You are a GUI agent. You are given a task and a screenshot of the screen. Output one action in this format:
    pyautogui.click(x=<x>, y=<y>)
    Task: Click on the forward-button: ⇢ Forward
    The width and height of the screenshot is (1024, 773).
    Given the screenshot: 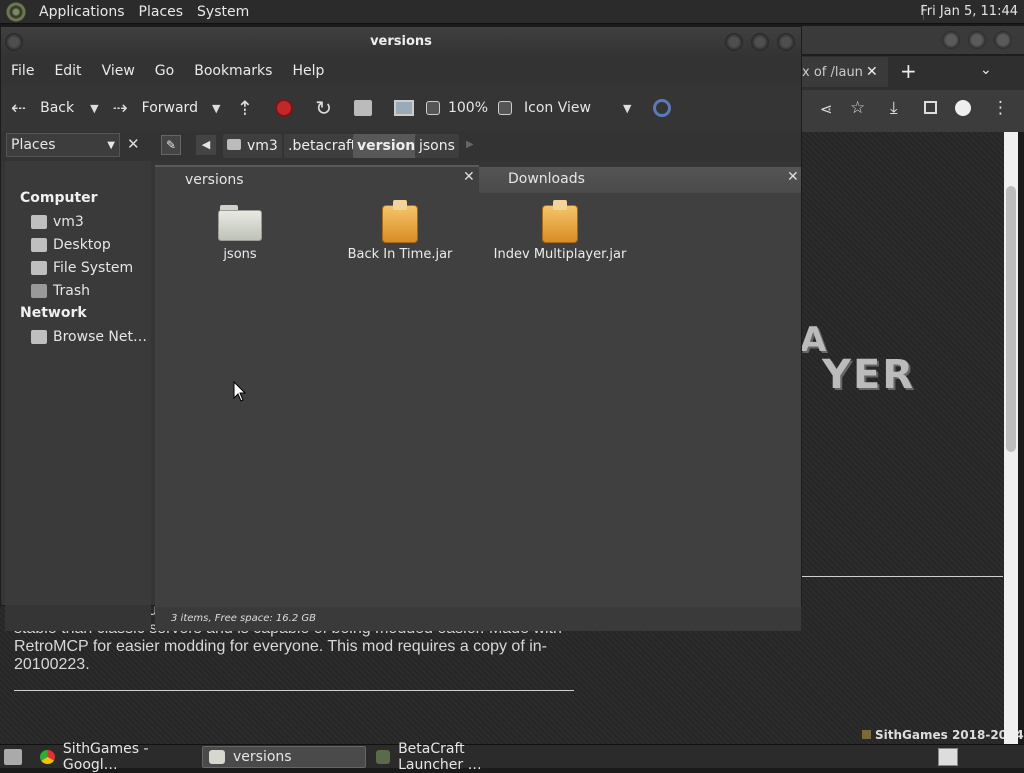 What is the action you would take?
    pyautogui.click(x=155, y=108)
    